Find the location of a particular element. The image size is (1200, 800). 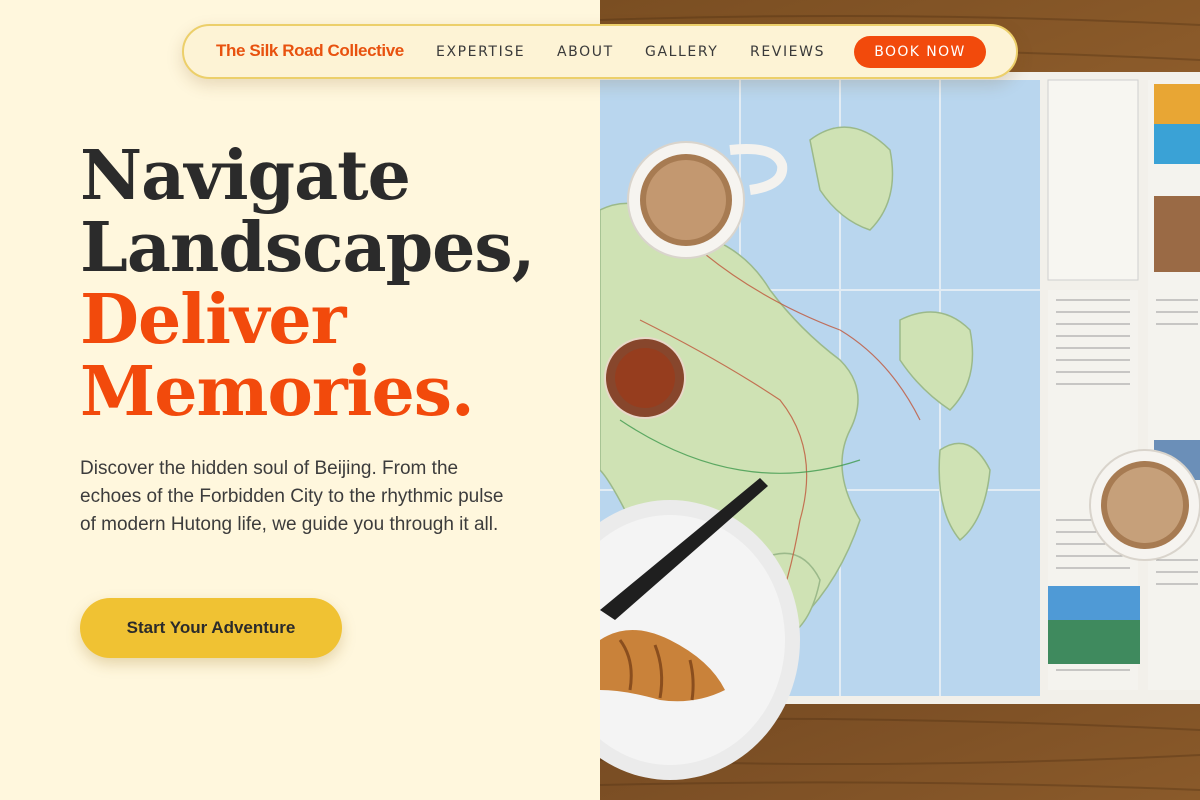

headline-line-memories: Memories. is located at coordinates (277, 392).